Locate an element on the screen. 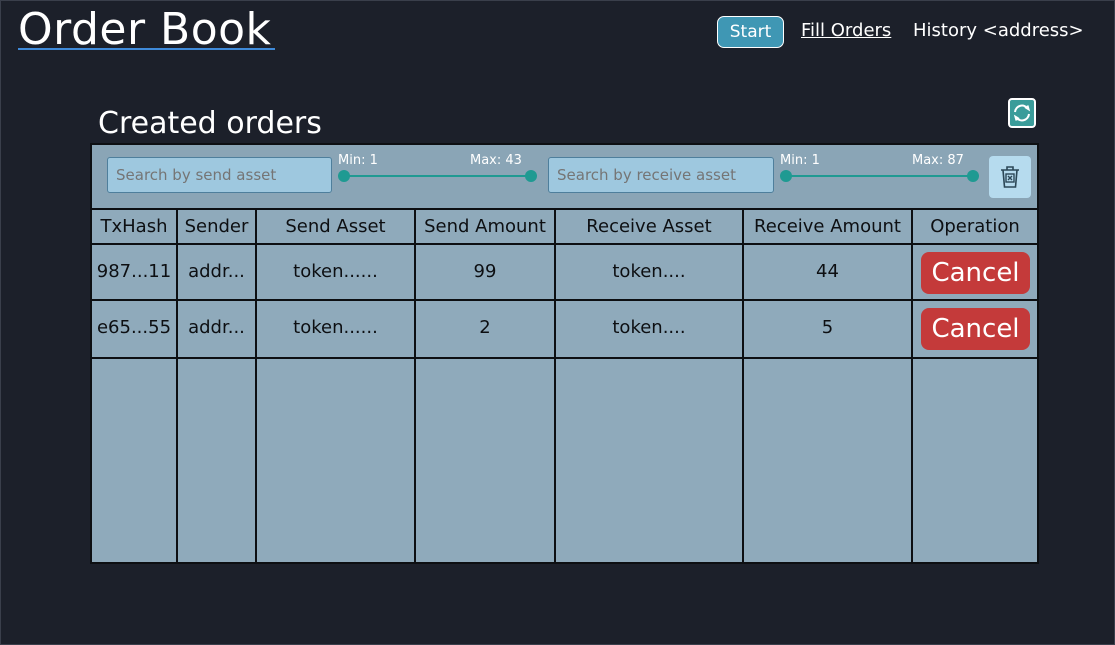  section-title: Created orders is located at coordinates (210, 123).